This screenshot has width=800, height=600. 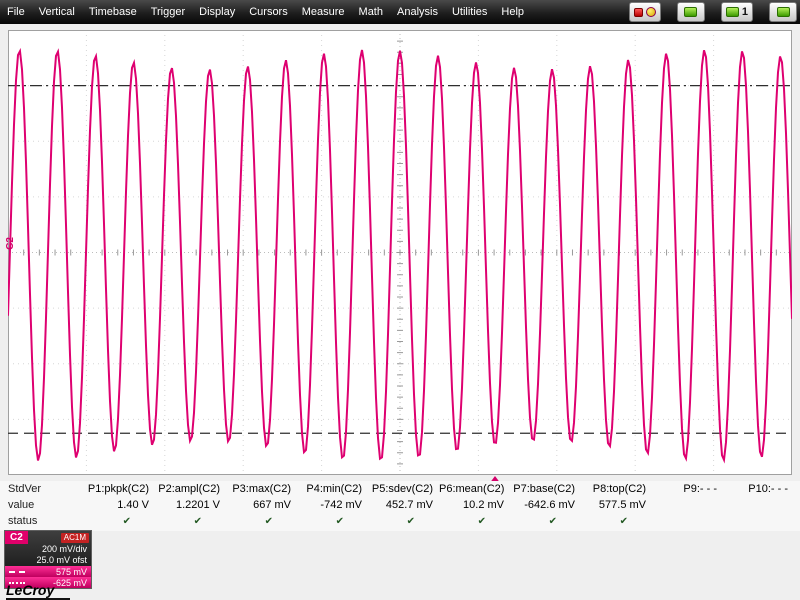 What do you see at coordinates (48, 537) in the screenshot?
I see `channel-descriptor-header: C2 AC1M` at bounding box center [48, 537].